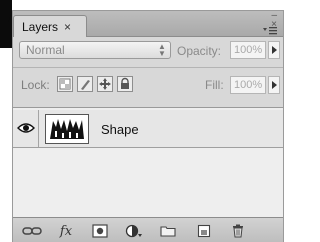 The width and height of the screenshot is (320, 242). What do you see at coordinates (162, 50) in the screenshot?
I see `select-arrows-icon: ▲ ▼` at bounding box center [162, 50].